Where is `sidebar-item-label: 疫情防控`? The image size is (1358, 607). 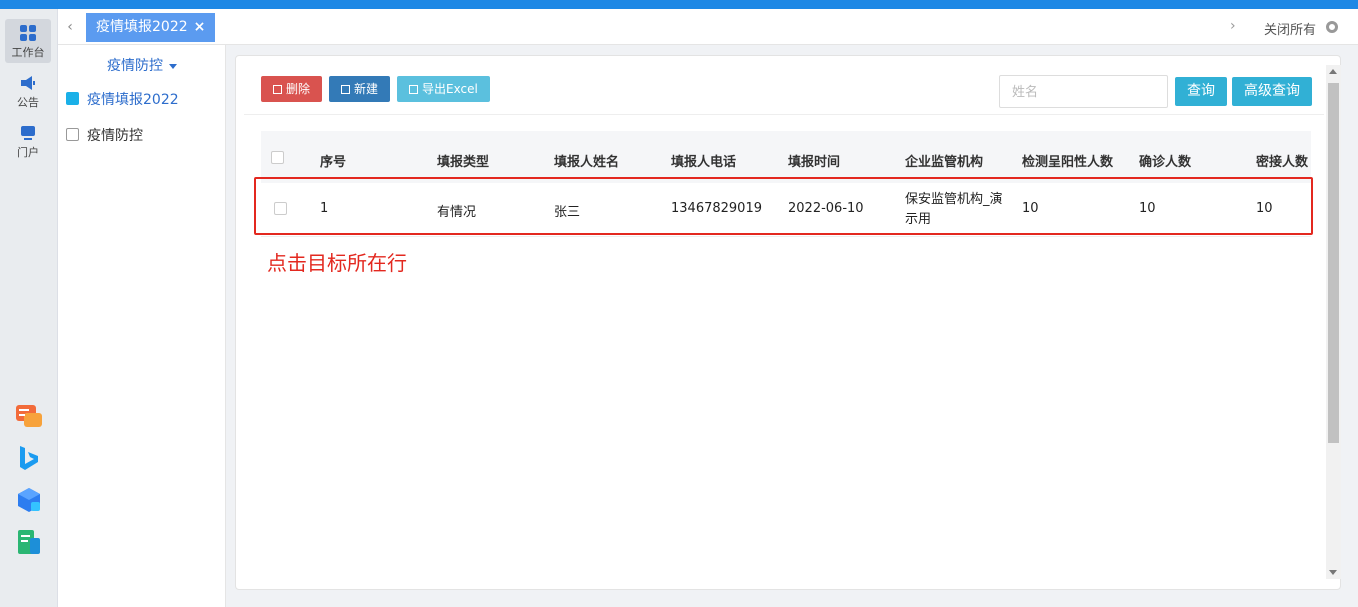
sidebar-item-label: 疫情防控 is located at coordinates (115, 136).